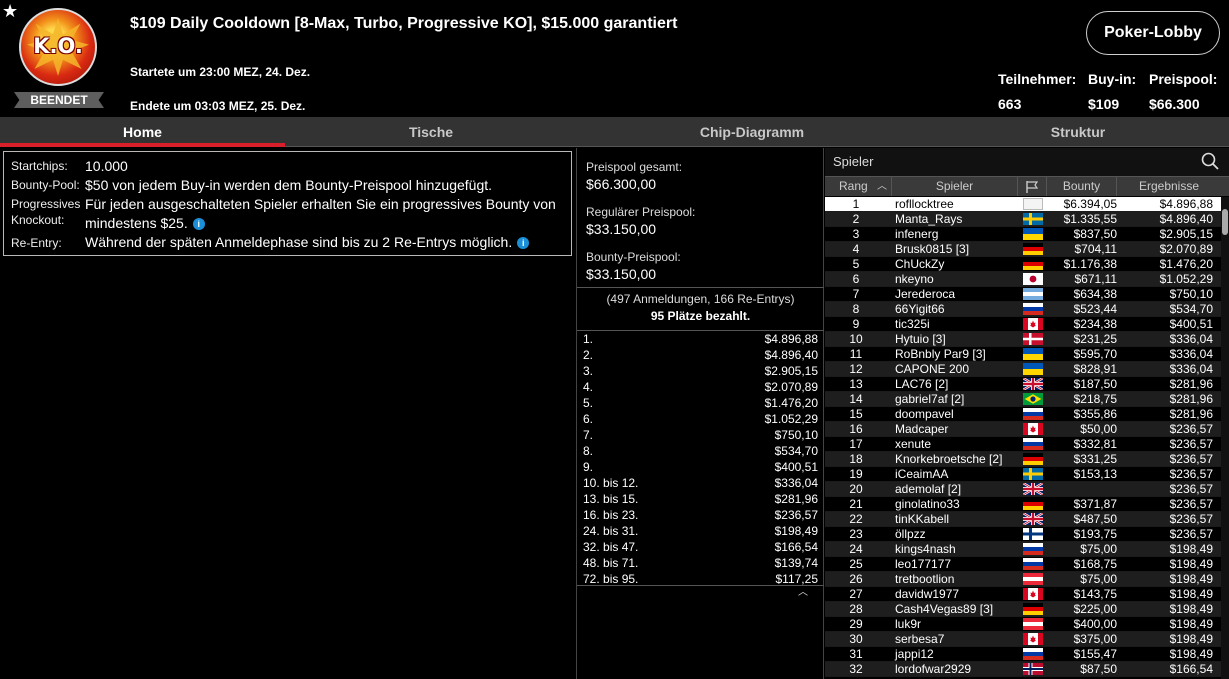 The height and width of the screenshot is (679, 1229). I want to click on regular-prizepool-label: Regulärer Preispool:, so click(641, 212).